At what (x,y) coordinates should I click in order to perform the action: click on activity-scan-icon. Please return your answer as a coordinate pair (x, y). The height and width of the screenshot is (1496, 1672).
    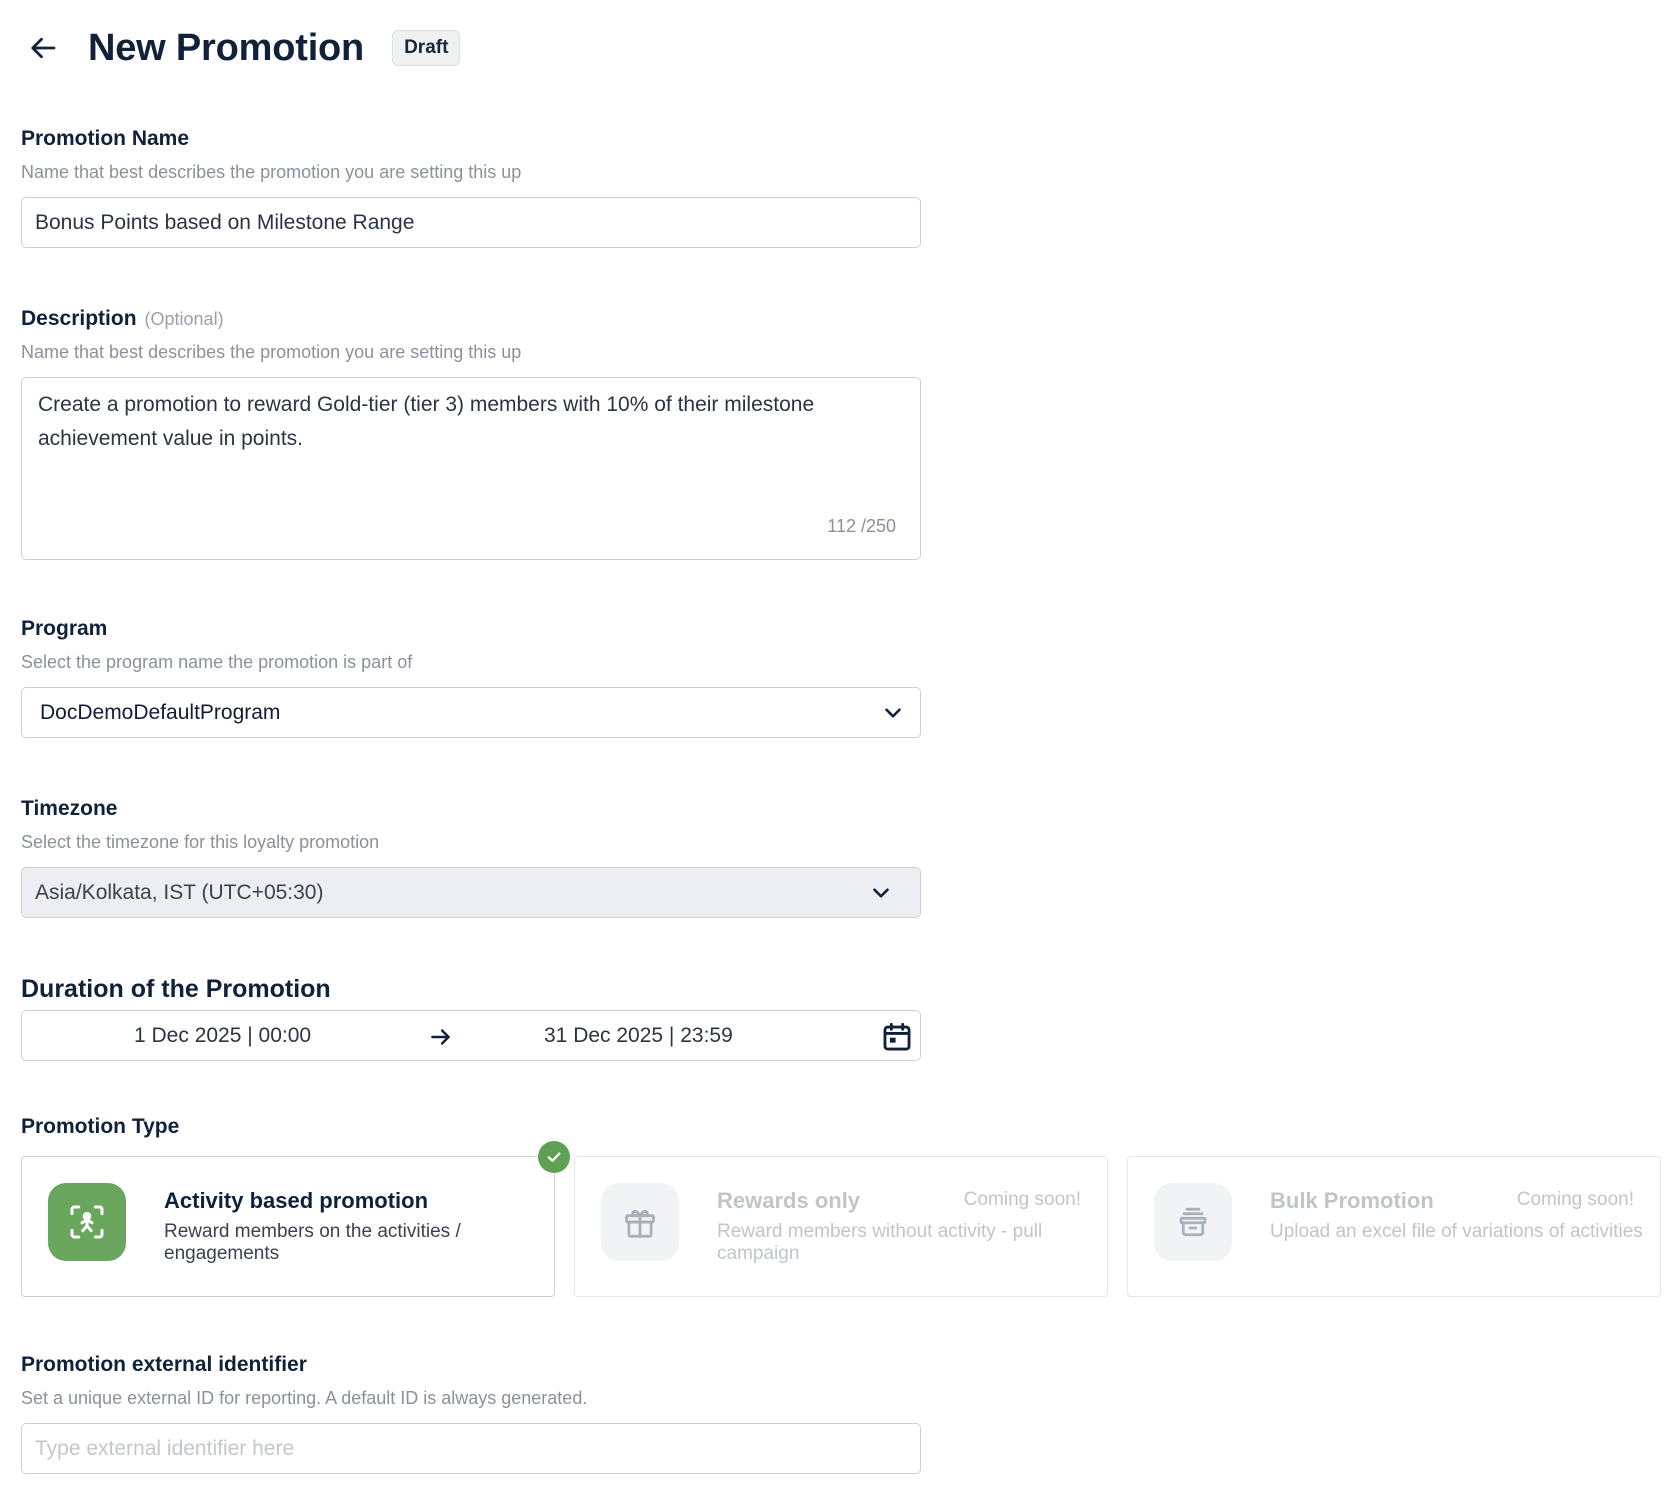
    Looking at the image, I should click on (87, 1222).